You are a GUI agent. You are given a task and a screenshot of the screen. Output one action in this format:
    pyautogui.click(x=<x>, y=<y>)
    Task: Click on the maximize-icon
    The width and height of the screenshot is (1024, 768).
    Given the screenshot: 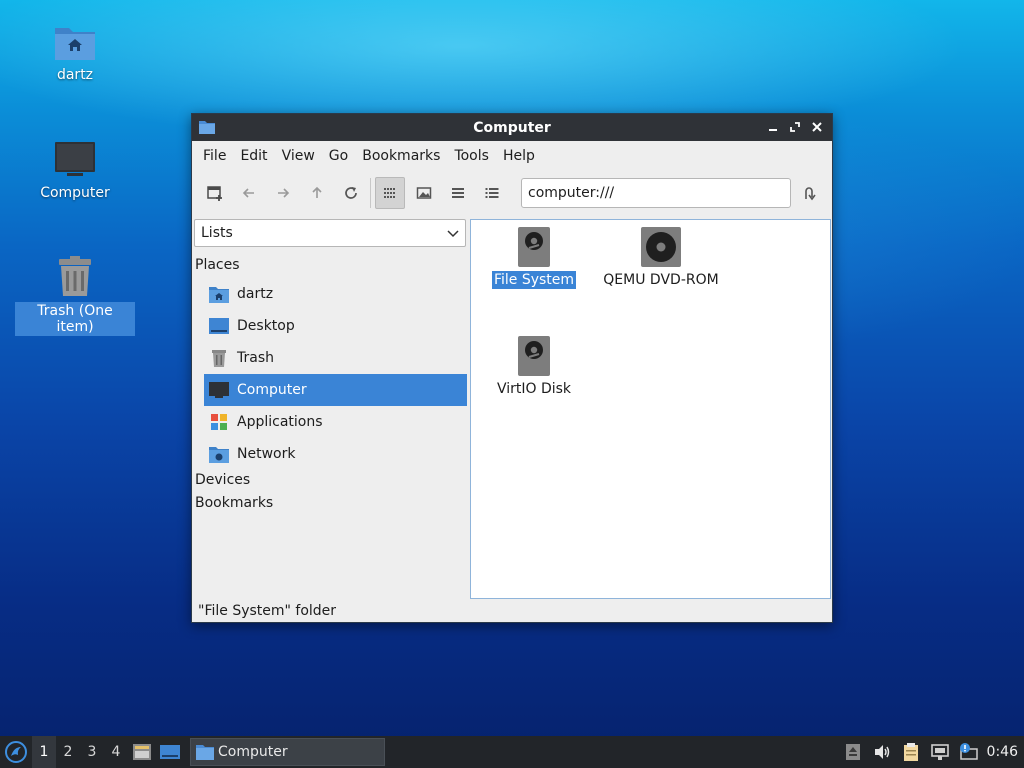 What is the action you would take?
    pyautogui.click(x=795, y=127)
    